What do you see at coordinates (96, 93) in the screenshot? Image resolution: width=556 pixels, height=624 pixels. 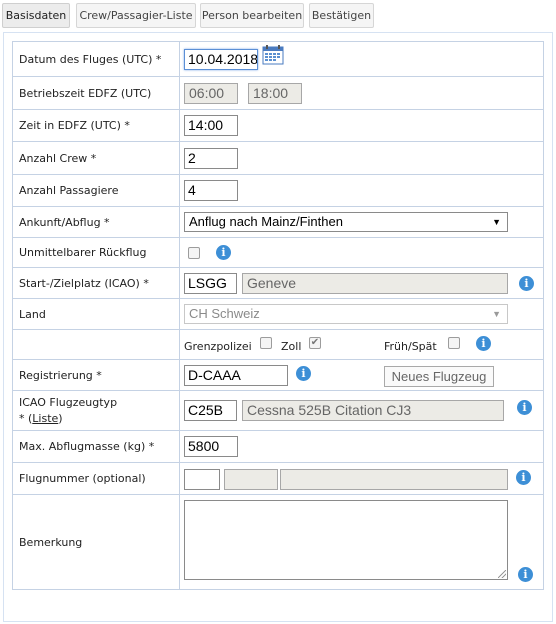 I see `label-betriebszeit: Betriebszeit EDFZ (UTC)` at bounding box center [96, 93].